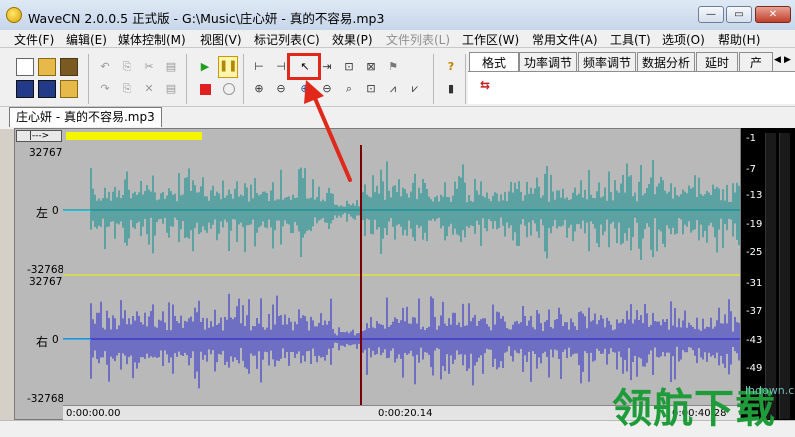  I want to click on meter-bar-right, so click(784, 276).